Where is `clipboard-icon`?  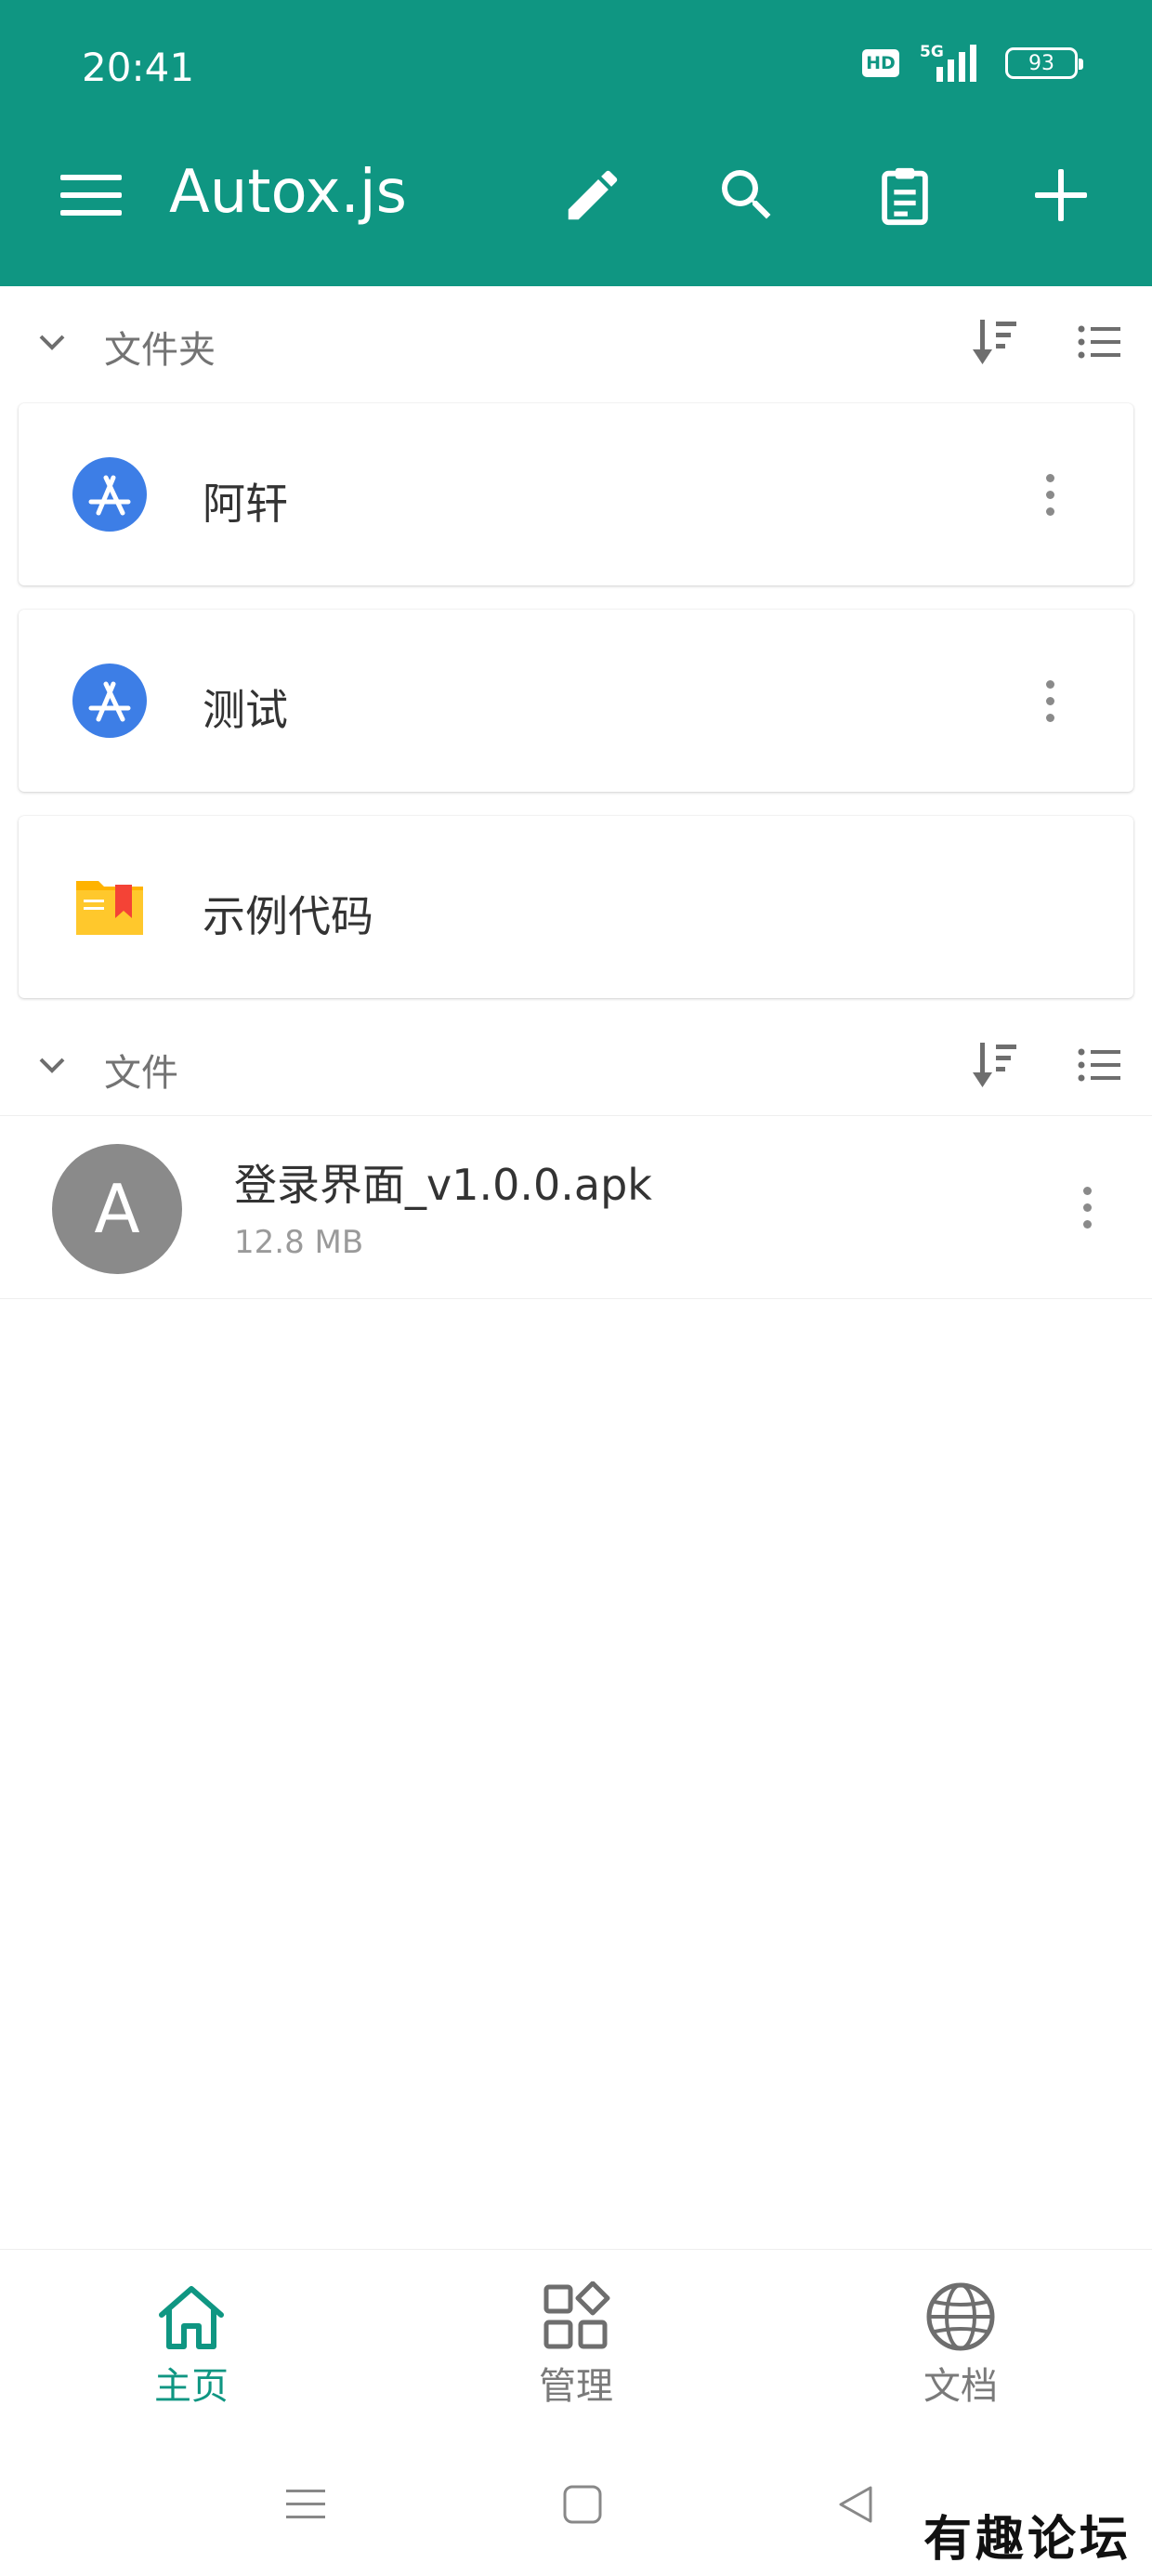 clipboard-icon is located at coordinates (905, 196).